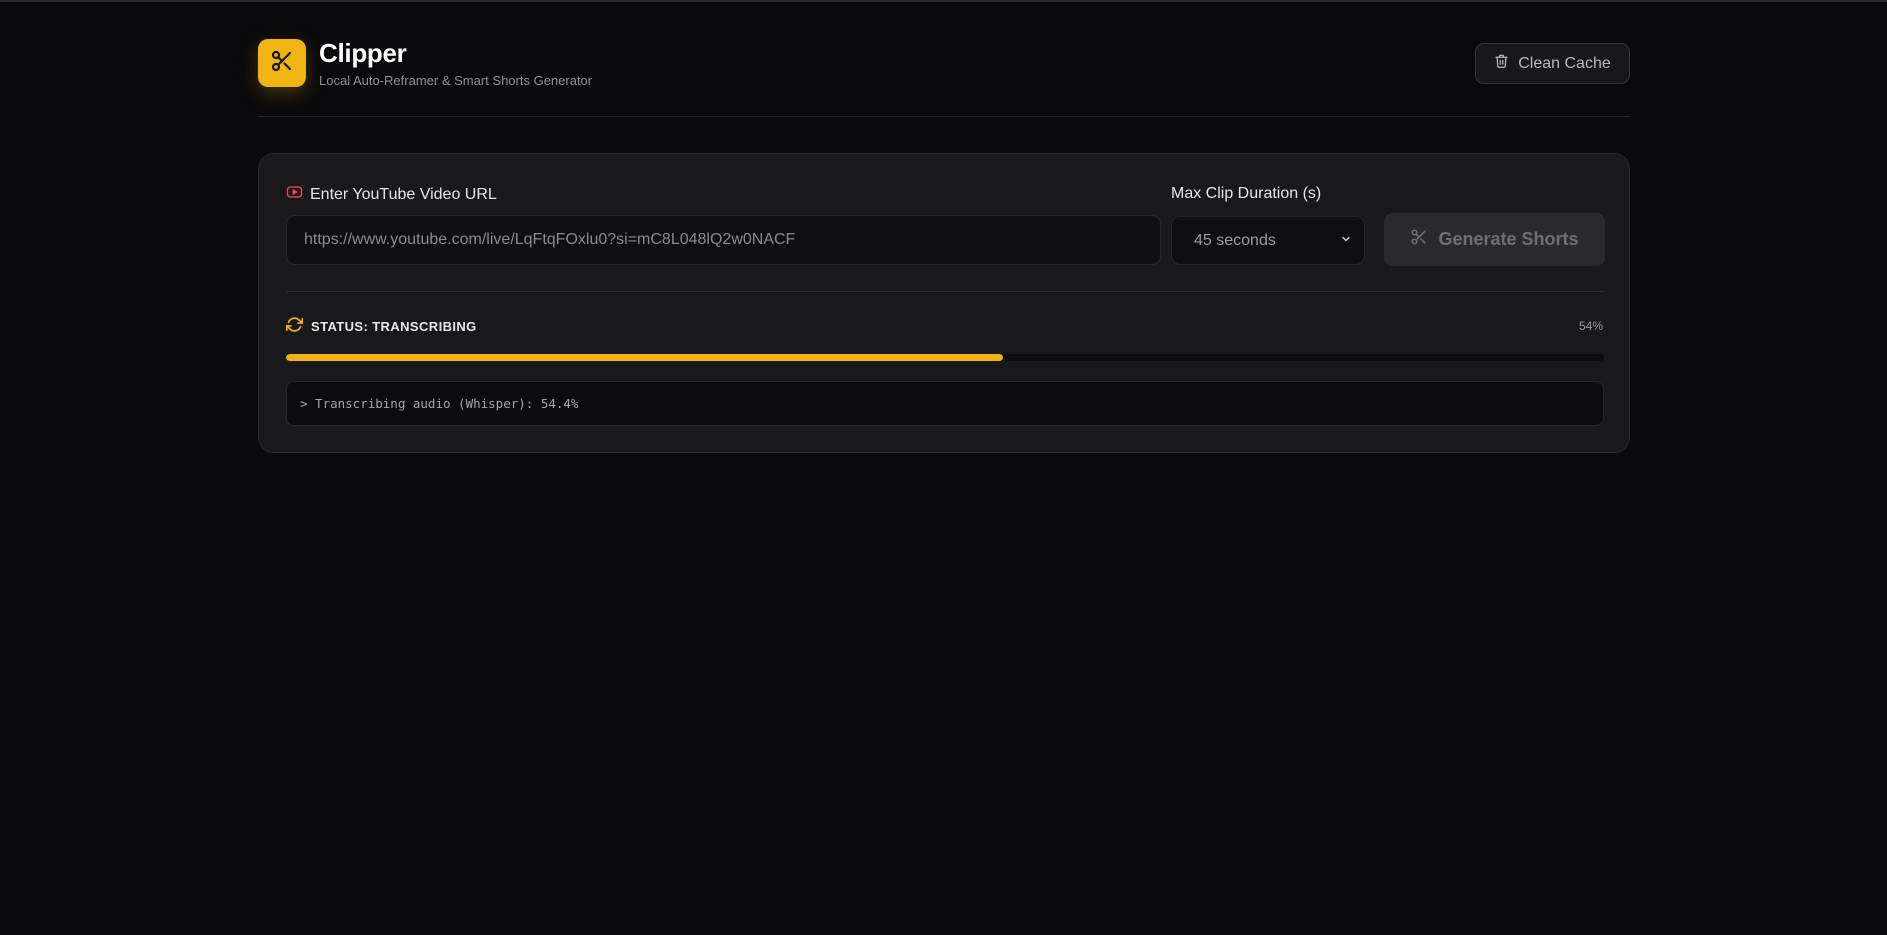 The image size is (1887, 935). I want to click on chevron-down-icon, so click(1346, 241).